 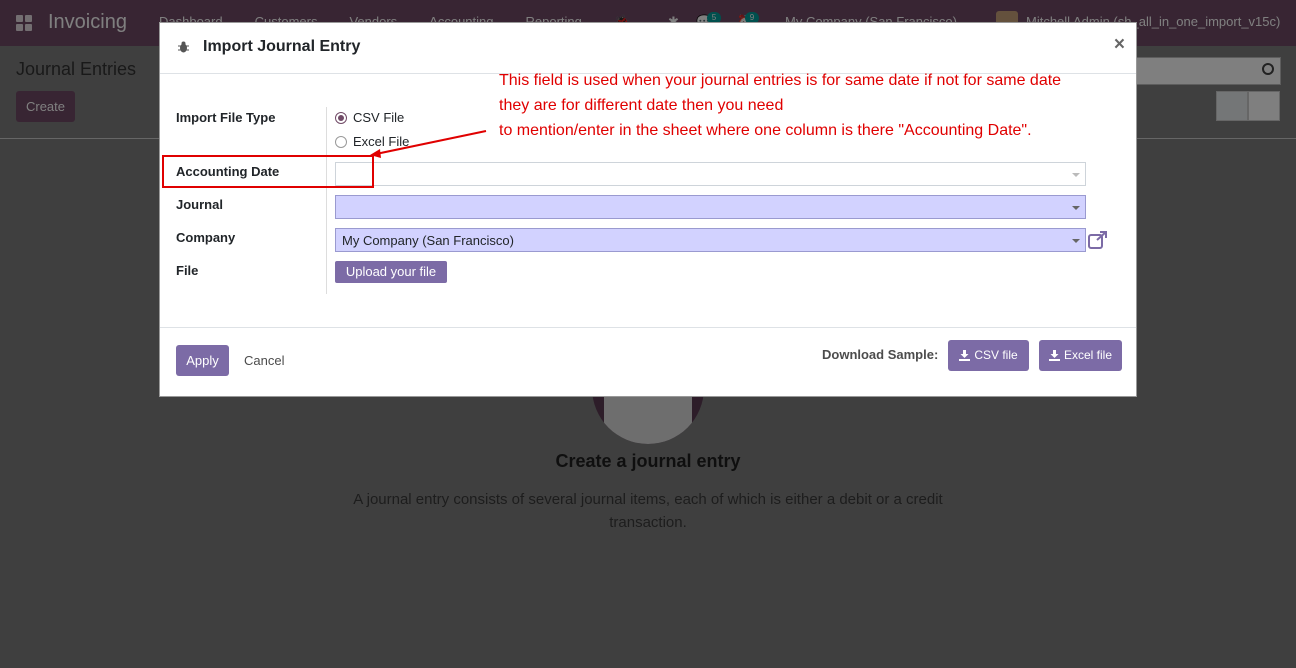 What do you see at coordinates (199, 204) in the screenshot?
I see `journal-label: Journal` at bounding box center [199, 204].